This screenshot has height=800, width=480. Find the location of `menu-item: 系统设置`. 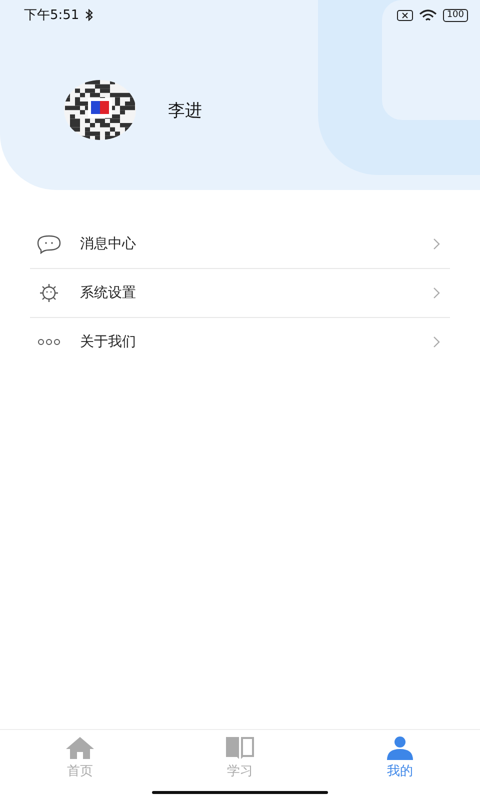

menu-item: 系统设置 is located at coordinates (240, 293).